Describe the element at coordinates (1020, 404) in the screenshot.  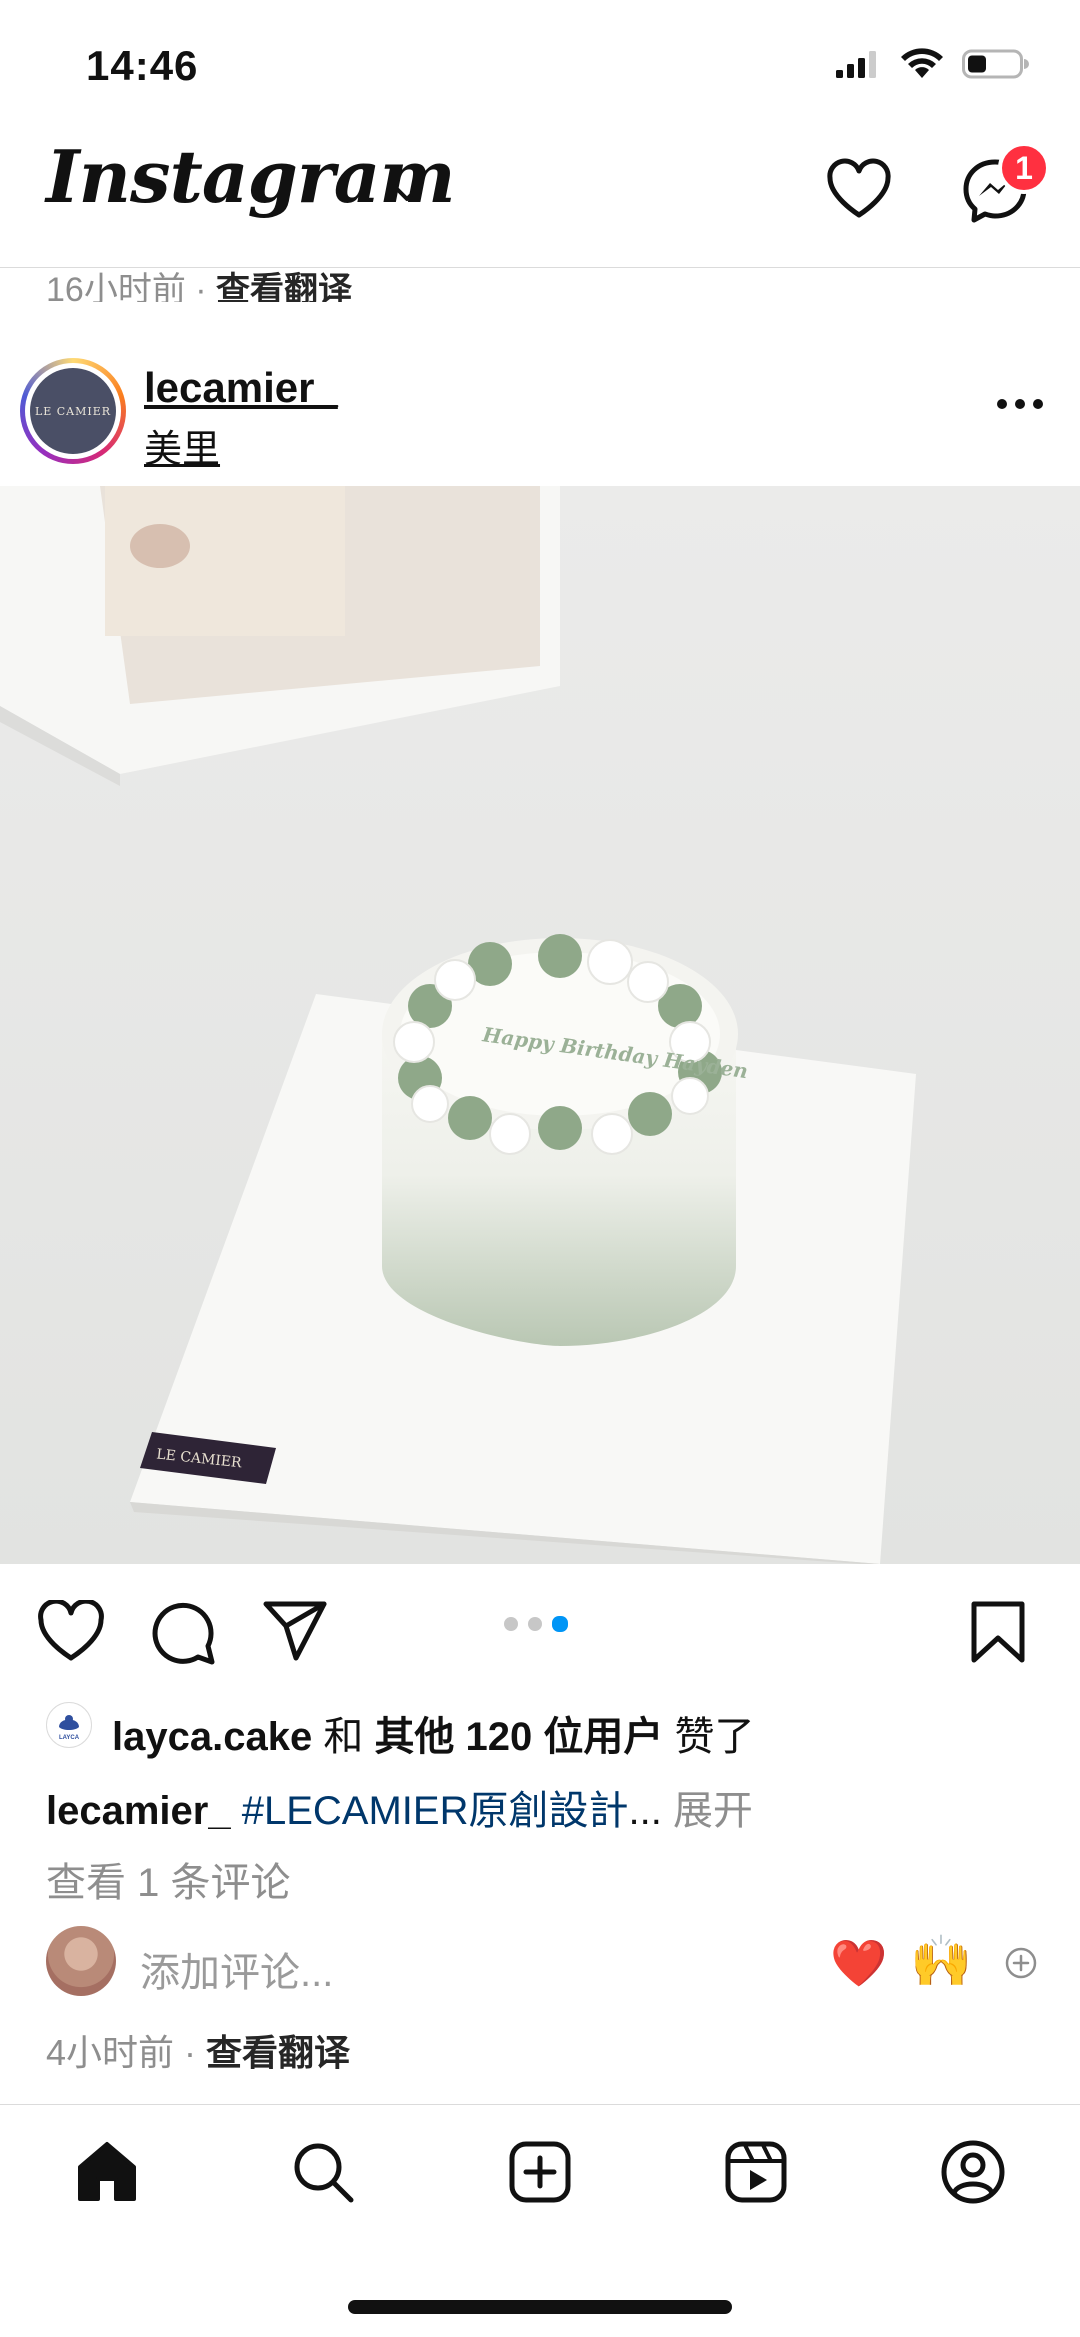
I see `more-options-icon` at that location.